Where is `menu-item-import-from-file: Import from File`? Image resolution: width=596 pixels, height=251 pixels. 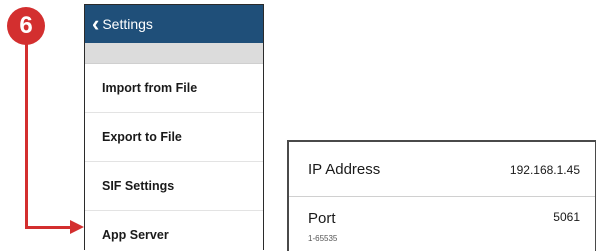 menu-item-import-from-file: Import from File is located at coordinates (174, 88).